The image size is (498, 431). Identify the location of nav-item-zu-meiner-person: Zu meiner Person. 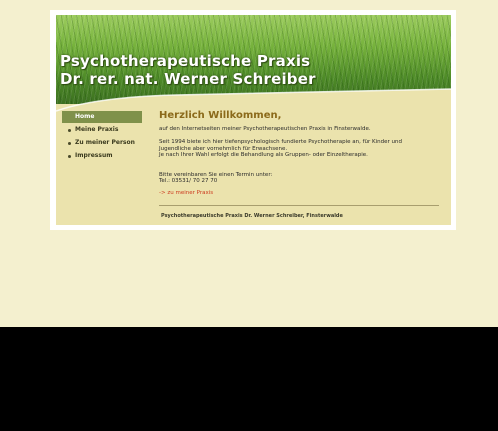
(102, 143).